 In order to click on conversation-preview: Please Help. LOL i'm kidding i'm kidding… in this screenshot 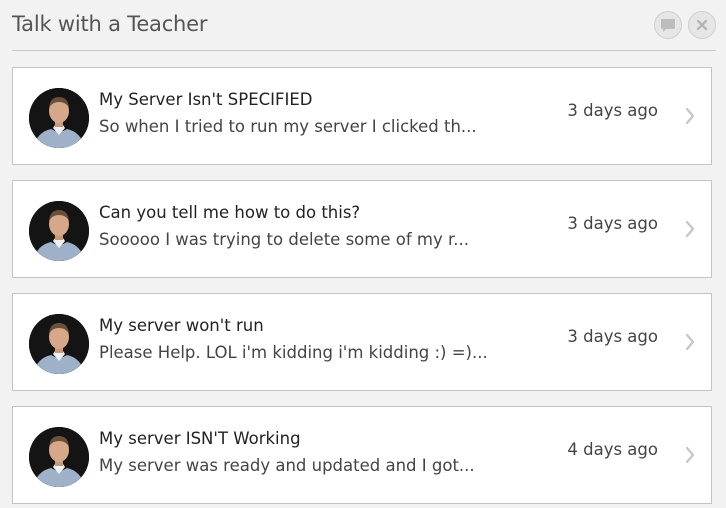, I will do `click(293, 352)`.